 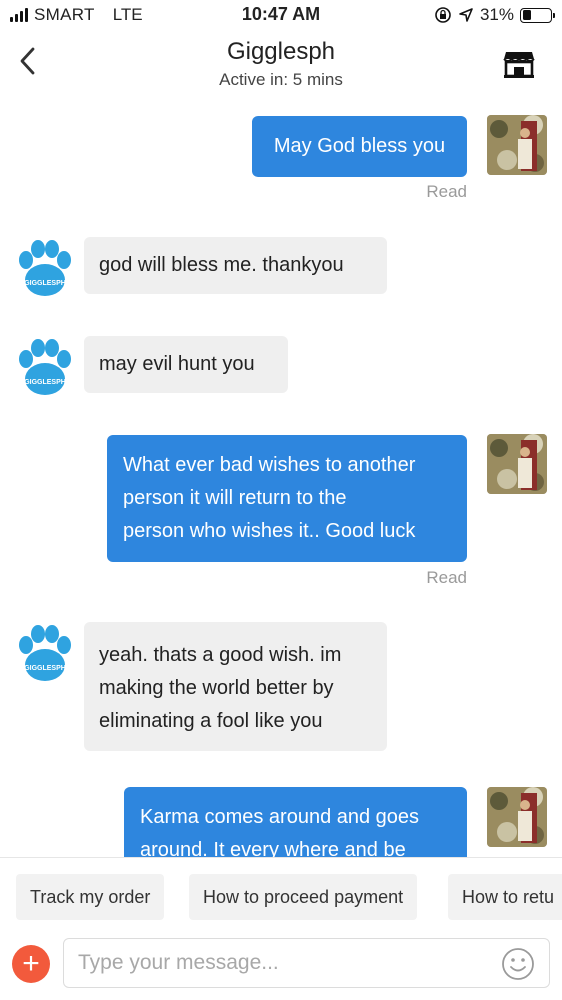 I want to click on status-bar: SMART LTE 10:47 AM 31%, so click(x=281, y=15).